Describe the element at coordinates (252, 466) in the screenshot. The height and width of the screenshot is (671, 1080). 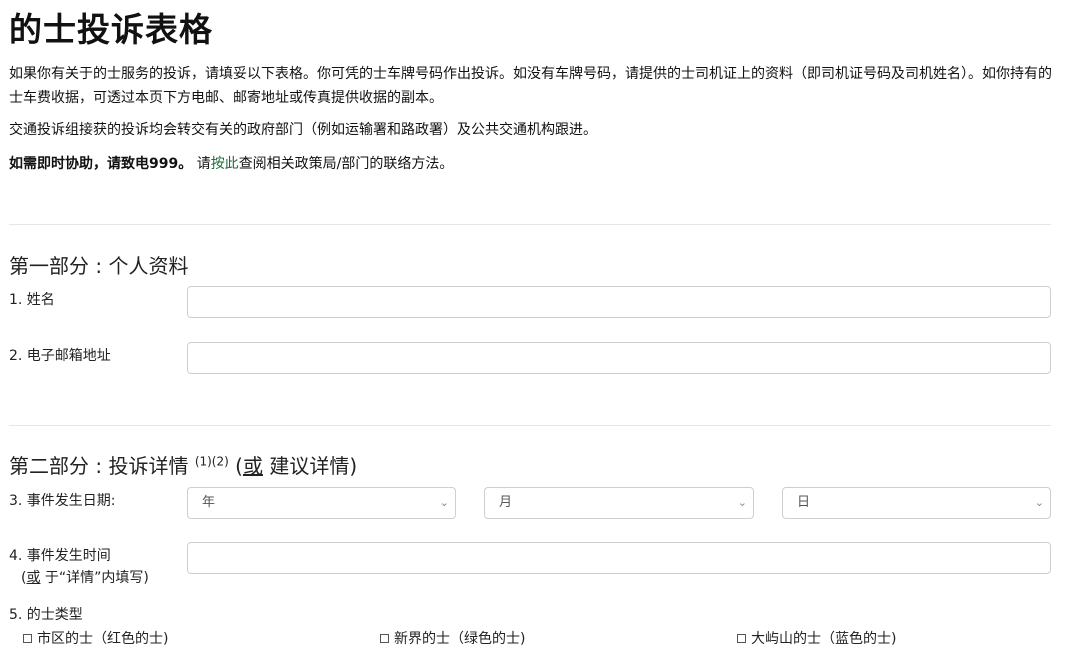
I see `section2-or: 或` at that location.